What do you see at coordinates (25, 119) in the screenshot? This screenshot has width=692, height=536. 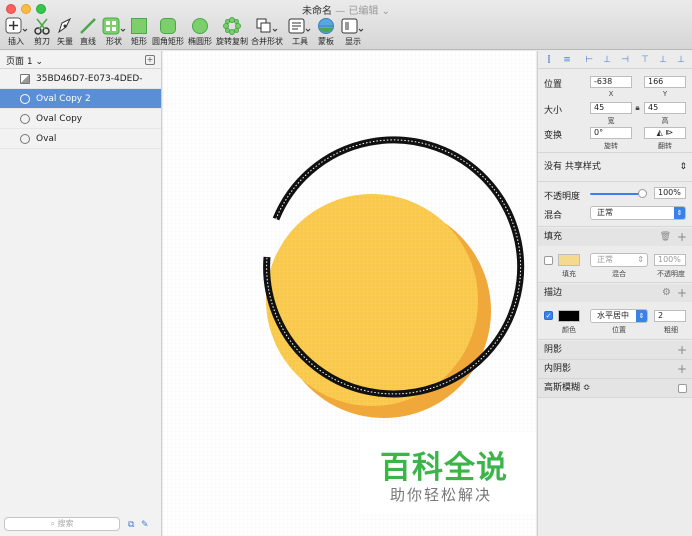 I see `oval-layer-icon` at bounding box center [25, 119].